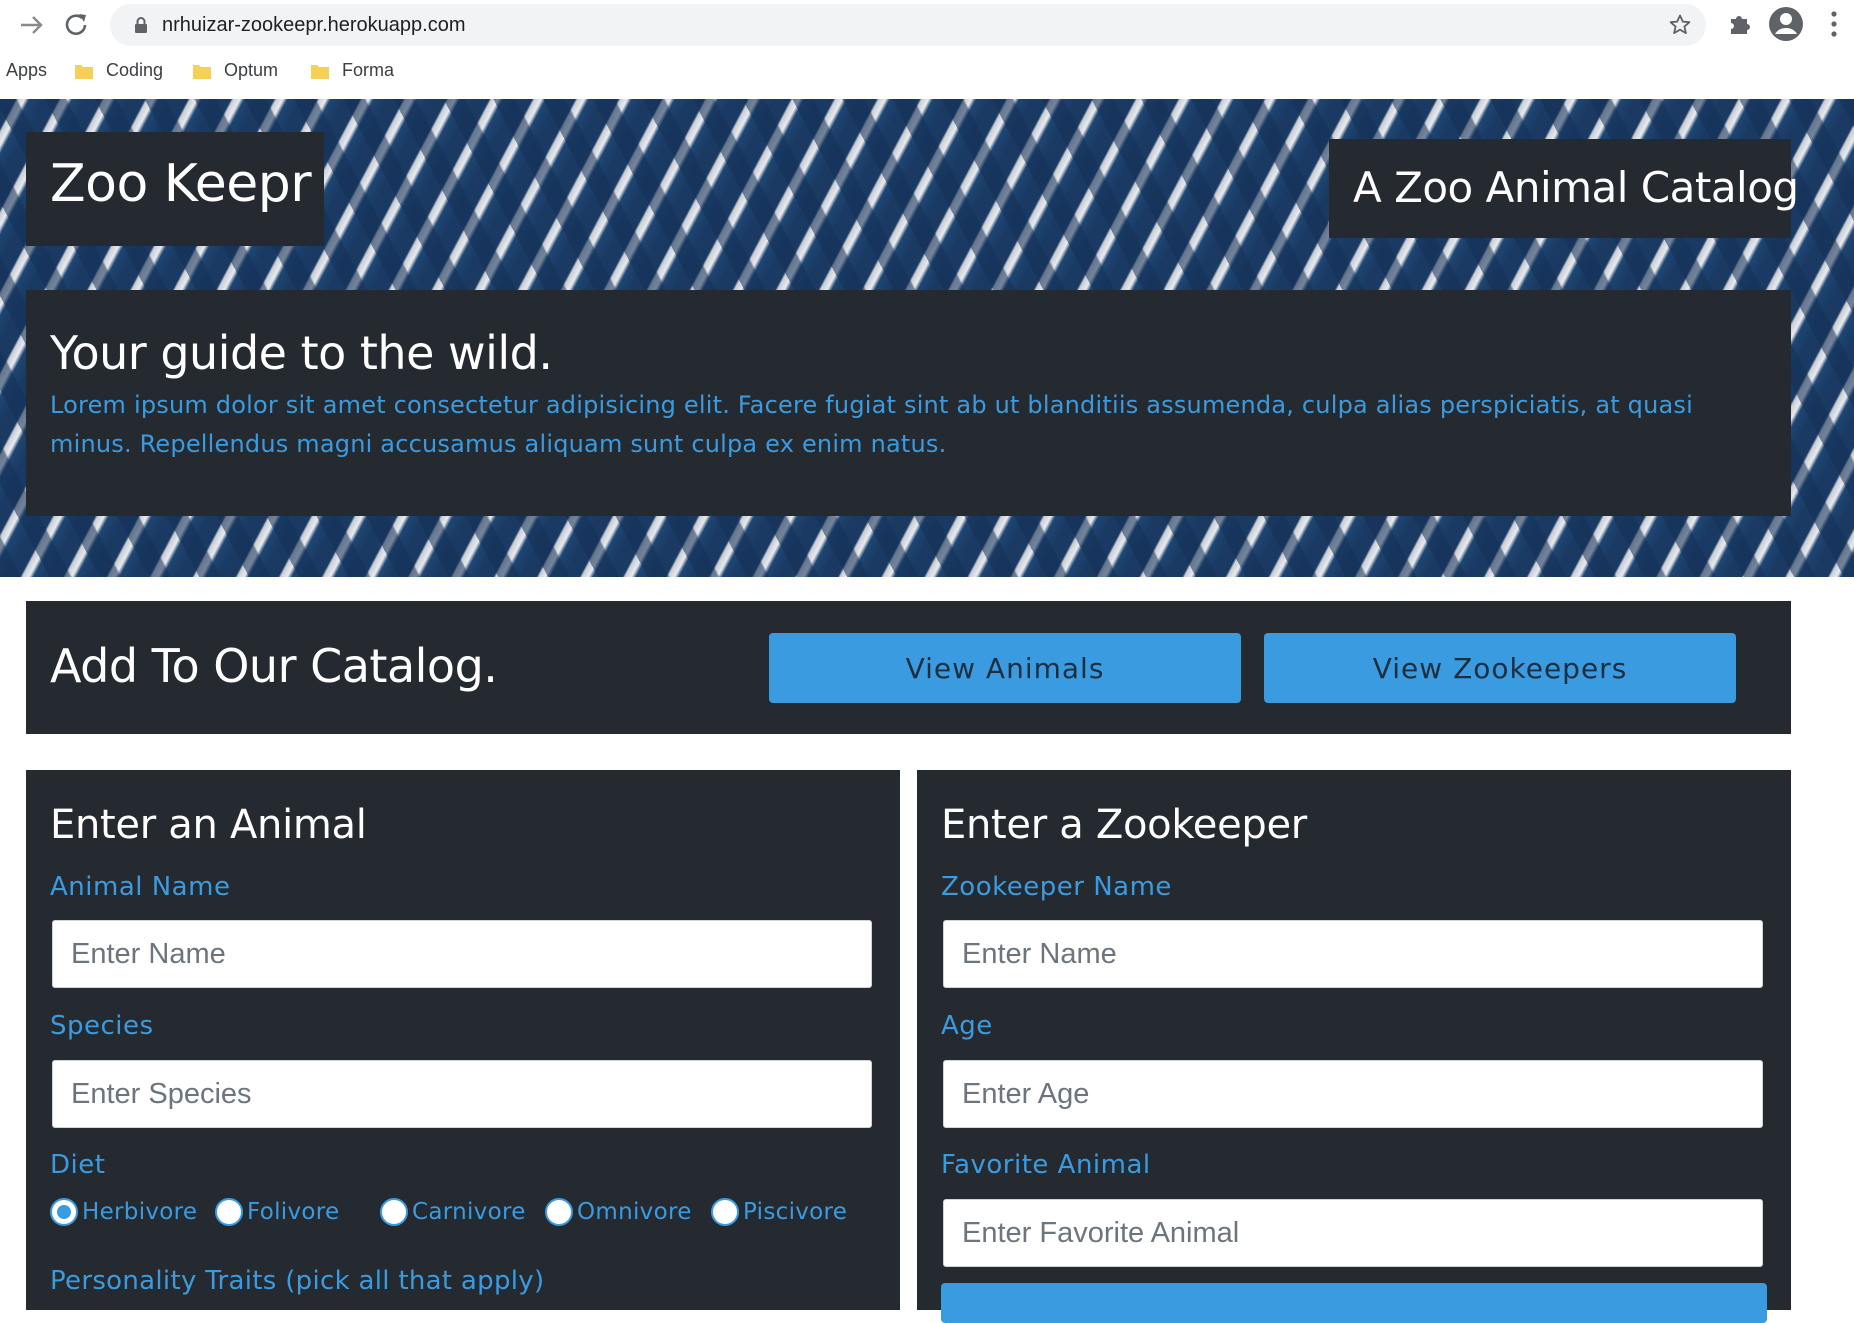 The image size is (1854, 1323). I want to click on profile-avatar-icon, so click(1786, 24).